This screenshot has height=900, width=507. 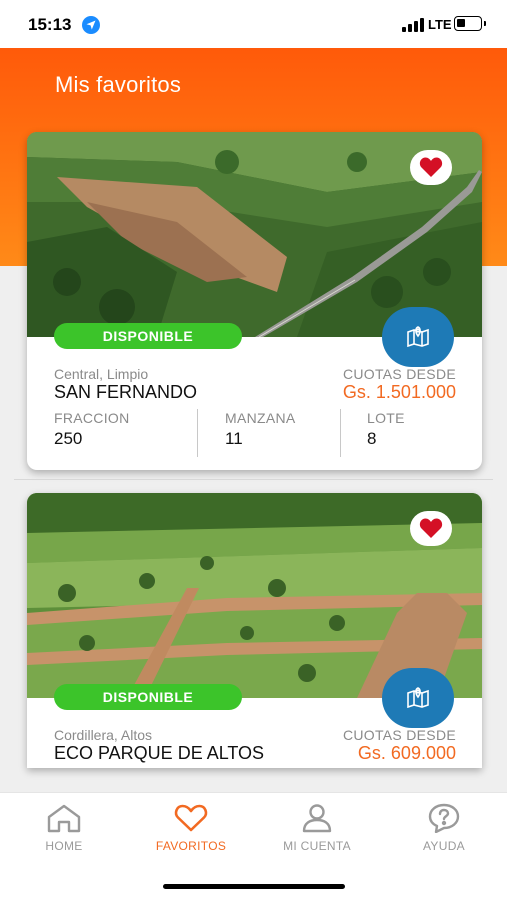 I want to click on home-icon, so click(x=64, y=818).